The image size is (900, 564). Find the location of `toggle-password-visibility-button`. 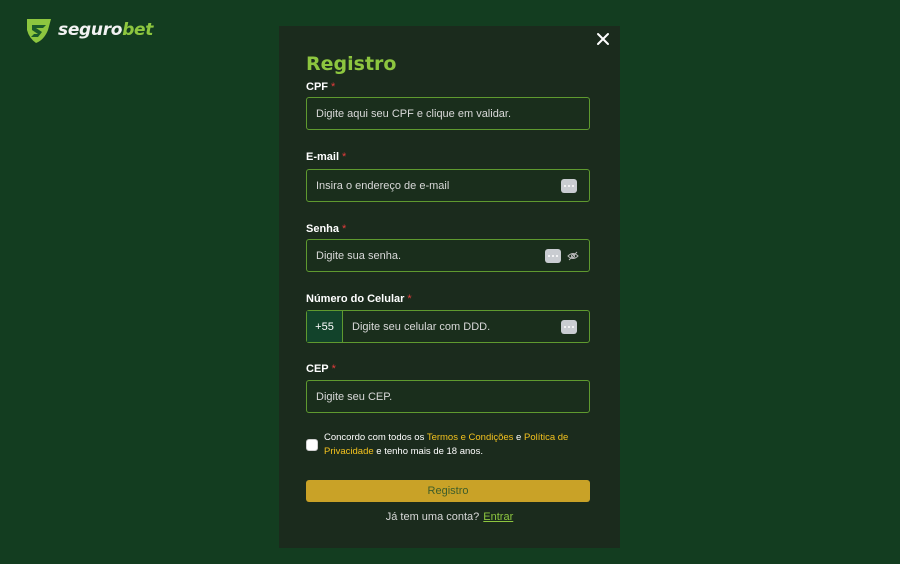

toggle-password-visibility-button is located at coordinates (573, 256).